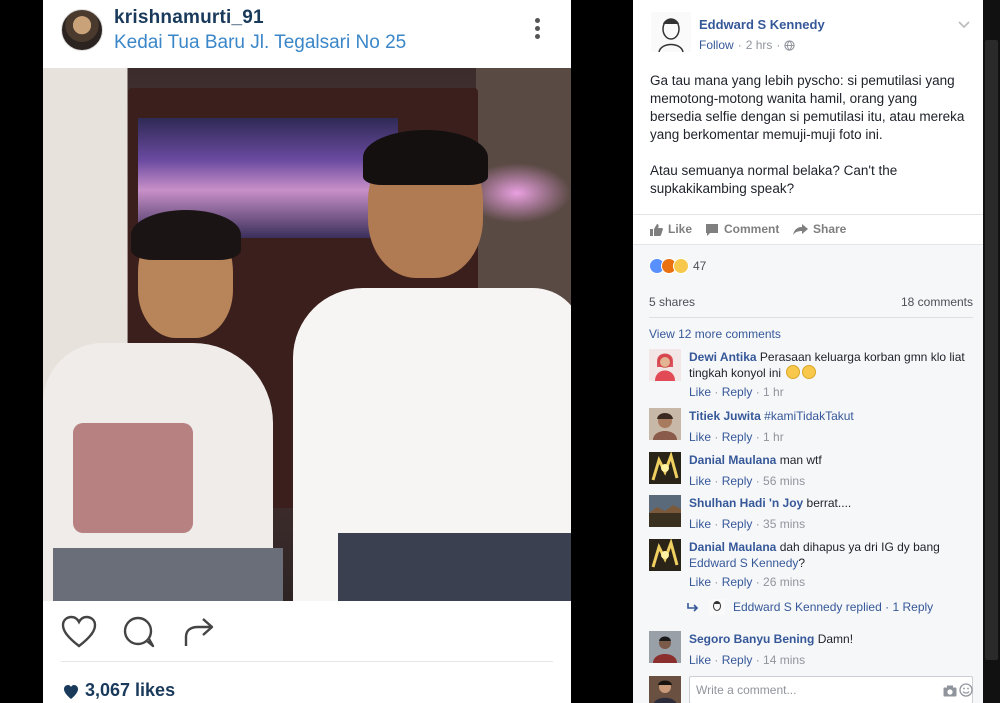  Describe the element at coordinates (723, 357) in the screenshot. I see `commenter-name: Dewi Antika` at that location.